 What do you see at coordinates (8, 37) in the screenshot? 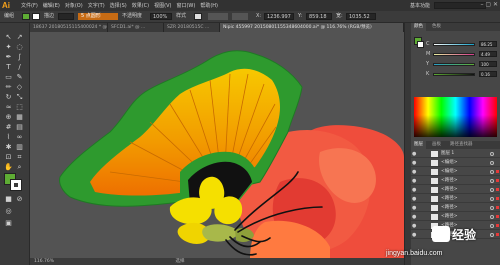
I see `selection-tool-icon: ↖` at bounding box center [8, 37].